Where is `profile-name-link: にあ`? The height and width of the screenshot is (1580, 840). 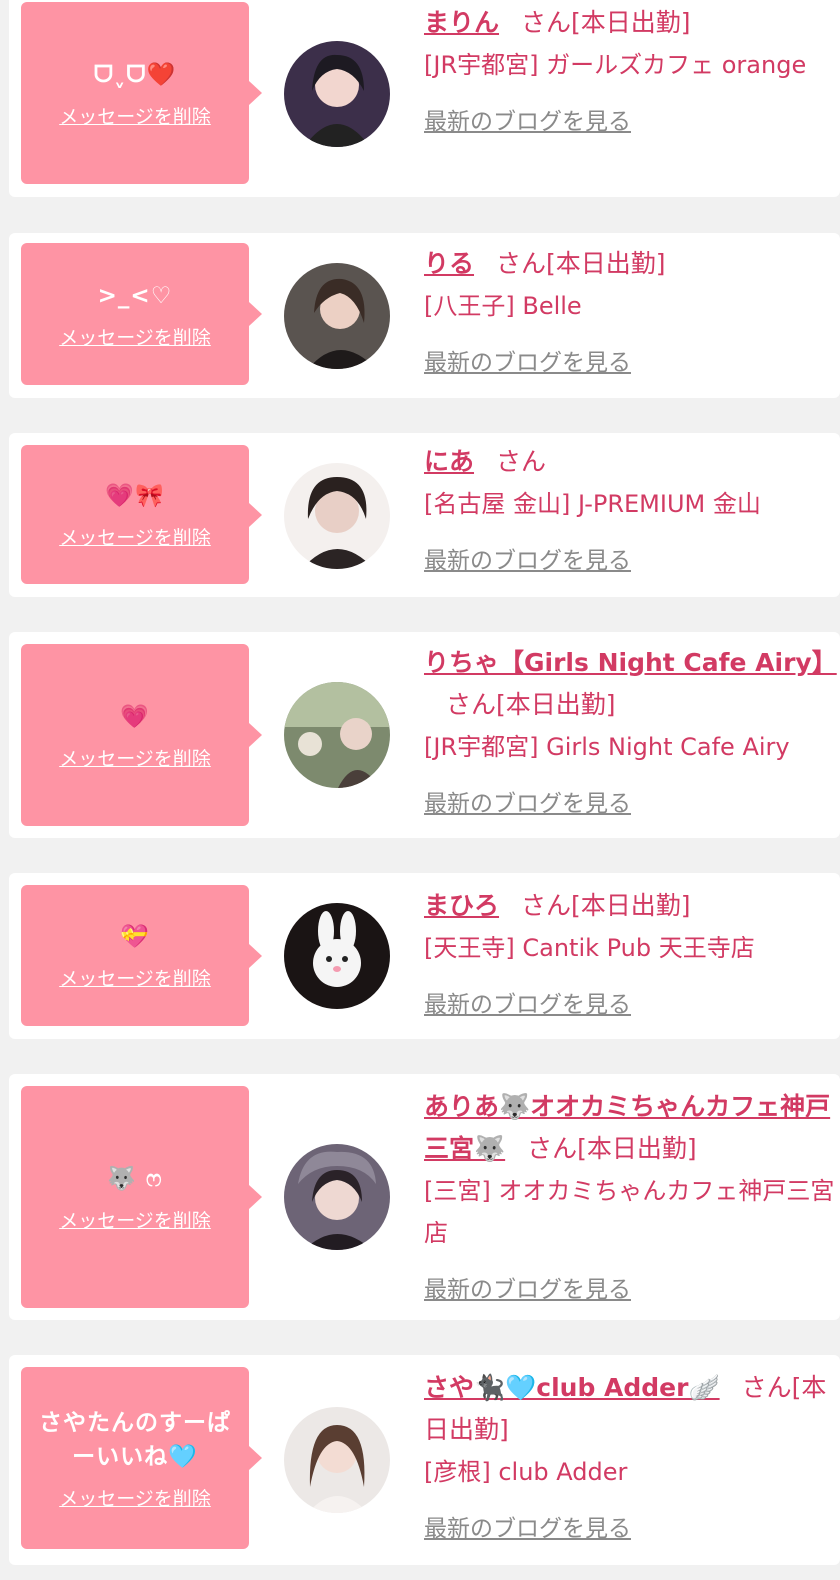 profile-name-link: にあ is located at coordinates (449, 461).